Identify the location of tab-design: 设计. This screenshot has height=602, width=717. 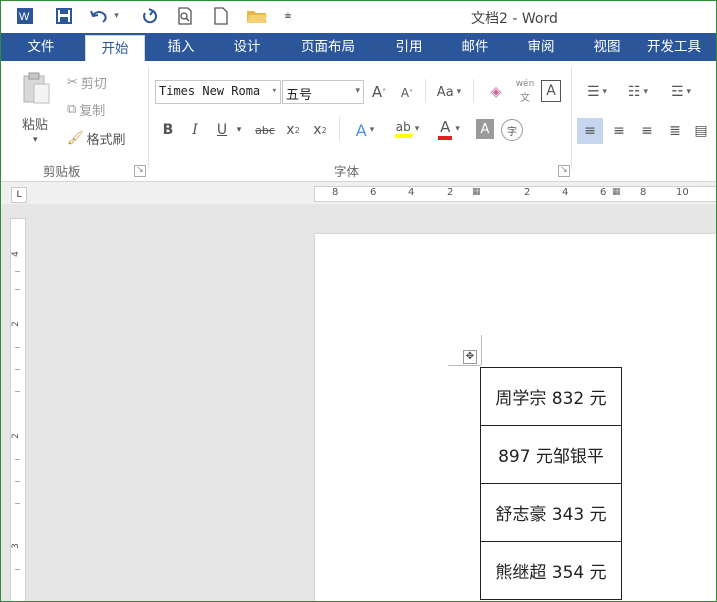
(247, 47).